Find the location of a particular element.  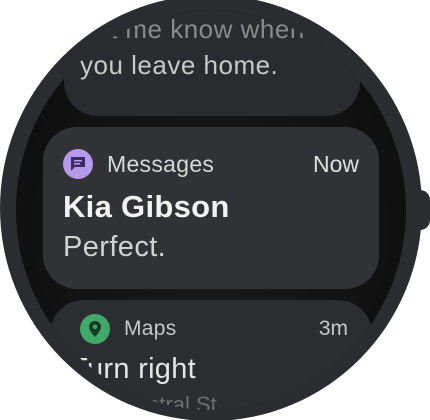

notification-header: Messages Now is located at coordinates (211, 164).